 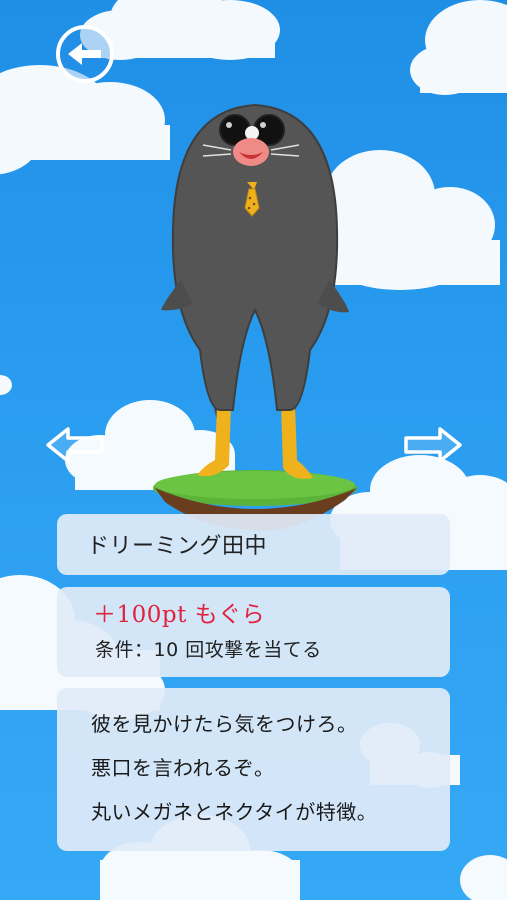 I want to click on description-panel: 彼を見かけたら気をつけろ。 悪口を言われるぞ。 丸いメガネとネクタイが特徴。, so click(x=253, y=769).